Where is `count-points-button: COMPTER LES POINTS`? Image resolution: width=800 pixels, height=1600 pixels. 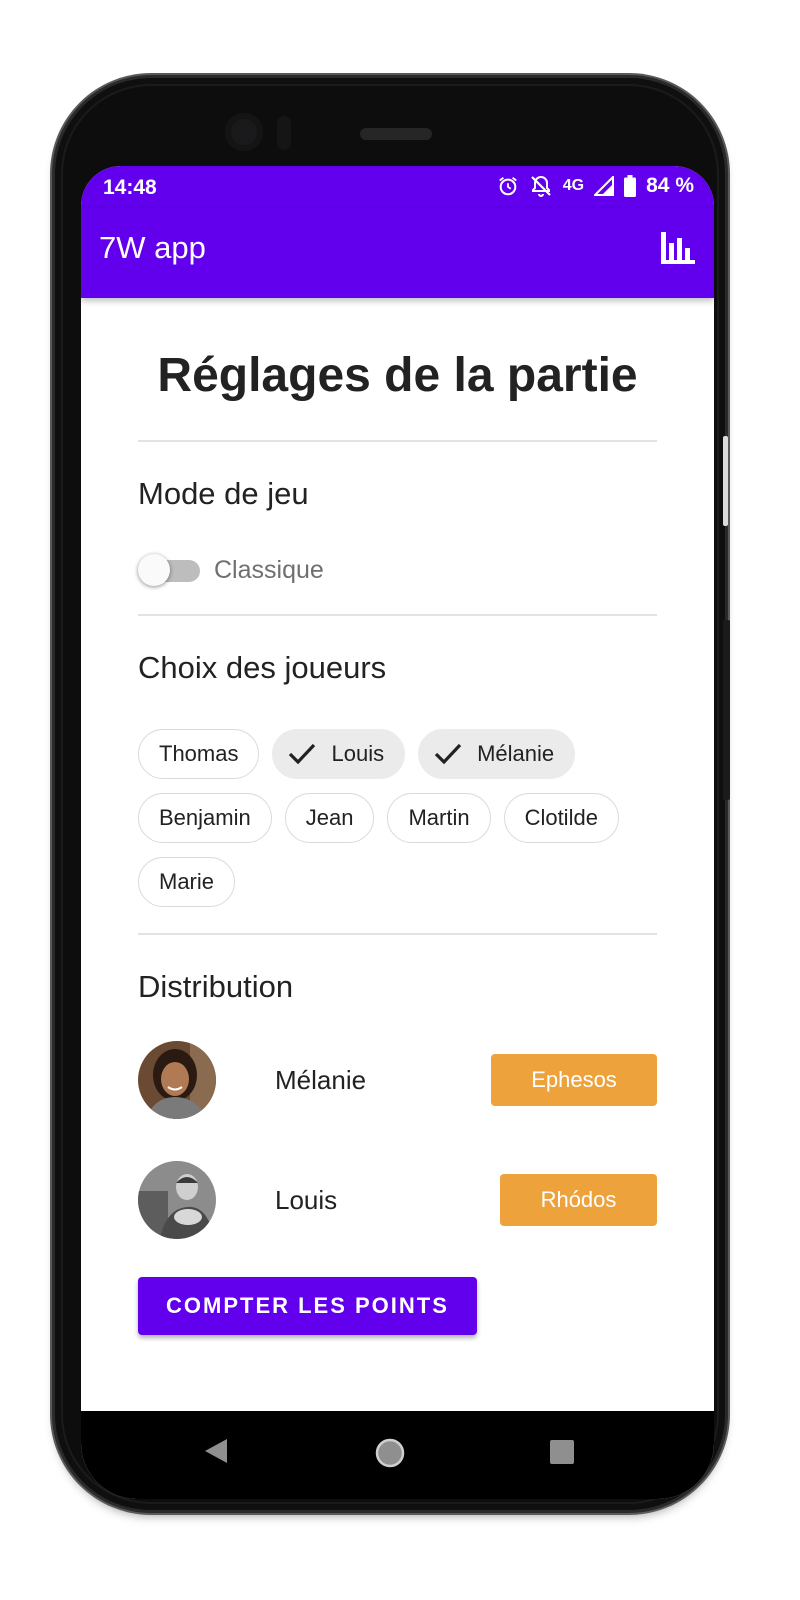
count-points-button: COMPTER LES POINTS is located at coordinates (307, 1306).